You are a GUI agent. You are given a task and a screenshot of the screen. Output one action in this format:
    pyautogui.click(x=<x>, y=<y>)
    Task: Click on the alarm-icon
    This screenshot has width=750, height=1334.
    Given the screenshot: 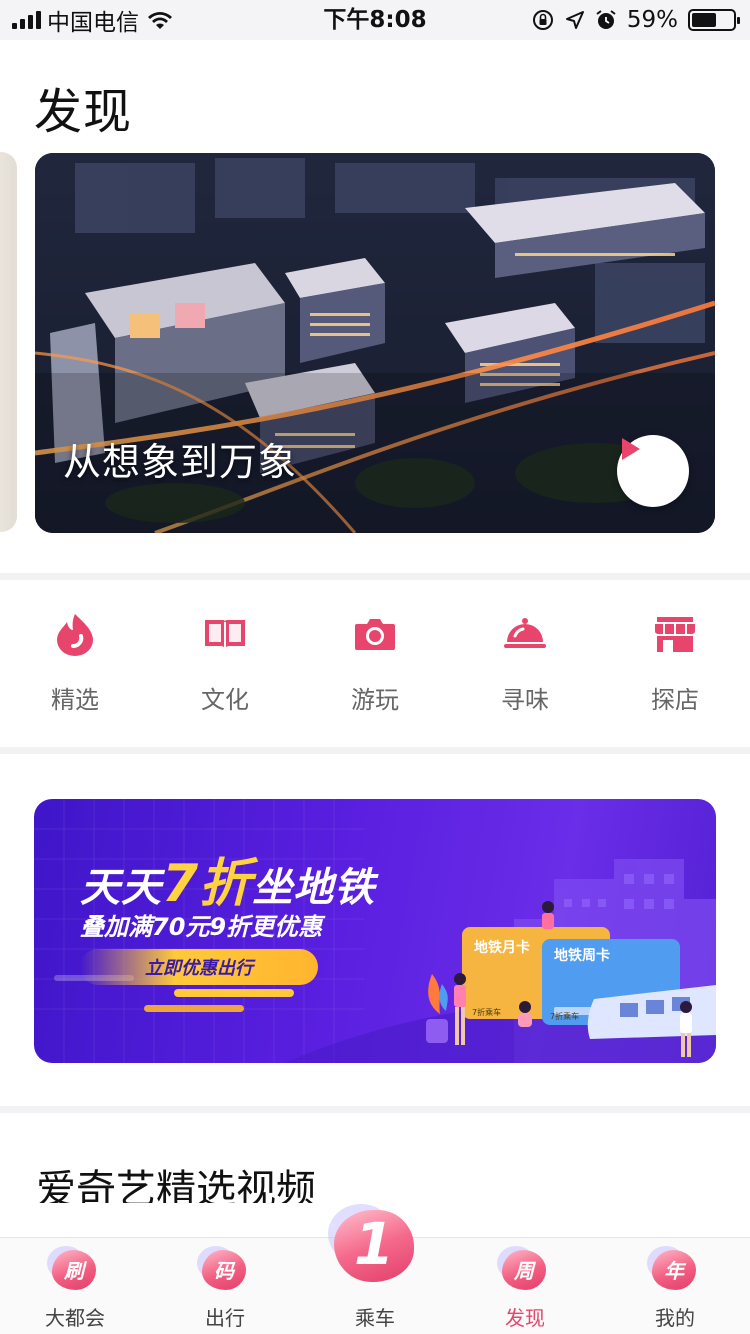 What is the action you would take?
    pyautogui.click(x=606, y=19)
    